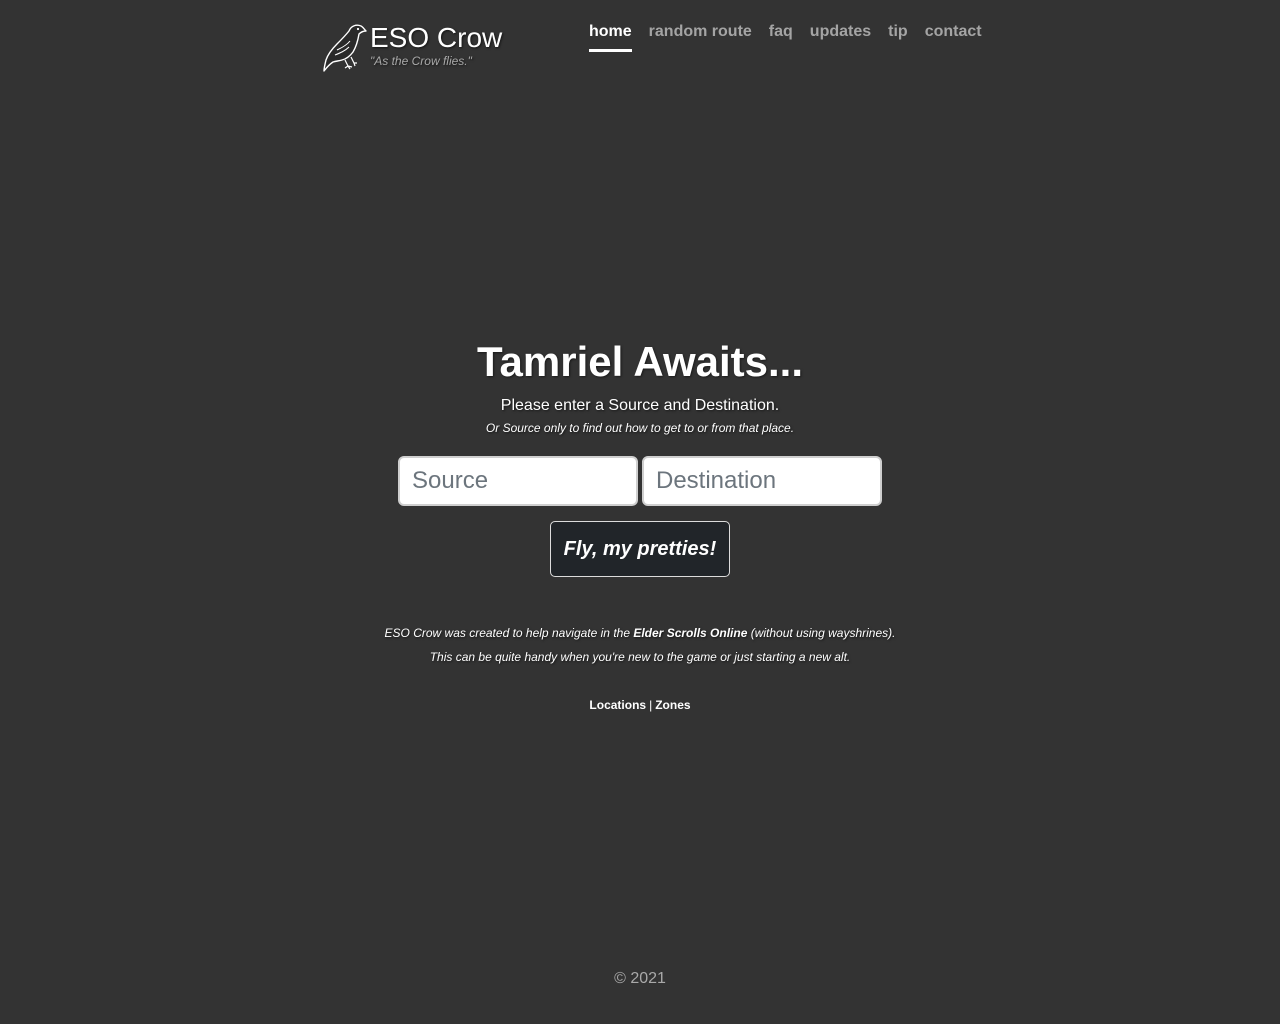  I want to click on site-tagline: "As the Crow flies.", so click(421, 61).